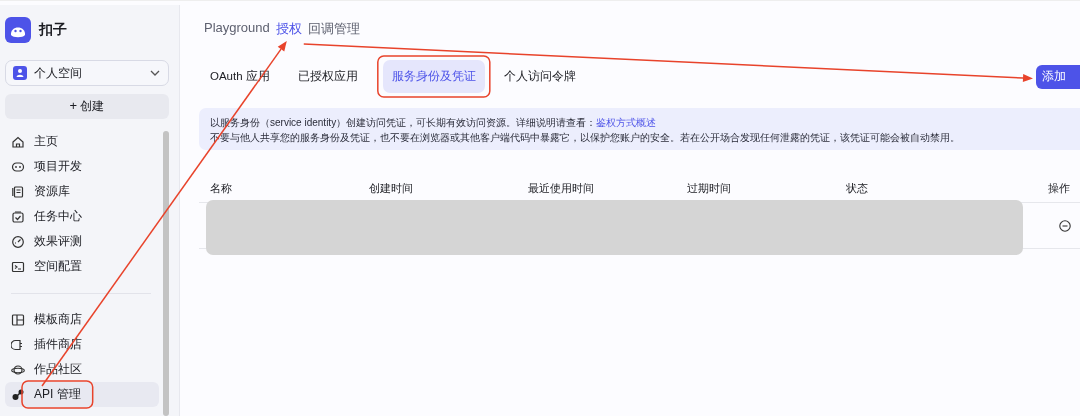 This screenshot has height=416, width=1080. Describe the element at coordinates (626, 122) in the screenshot. I see `doc-link: 鉴权方式概述` at that location.